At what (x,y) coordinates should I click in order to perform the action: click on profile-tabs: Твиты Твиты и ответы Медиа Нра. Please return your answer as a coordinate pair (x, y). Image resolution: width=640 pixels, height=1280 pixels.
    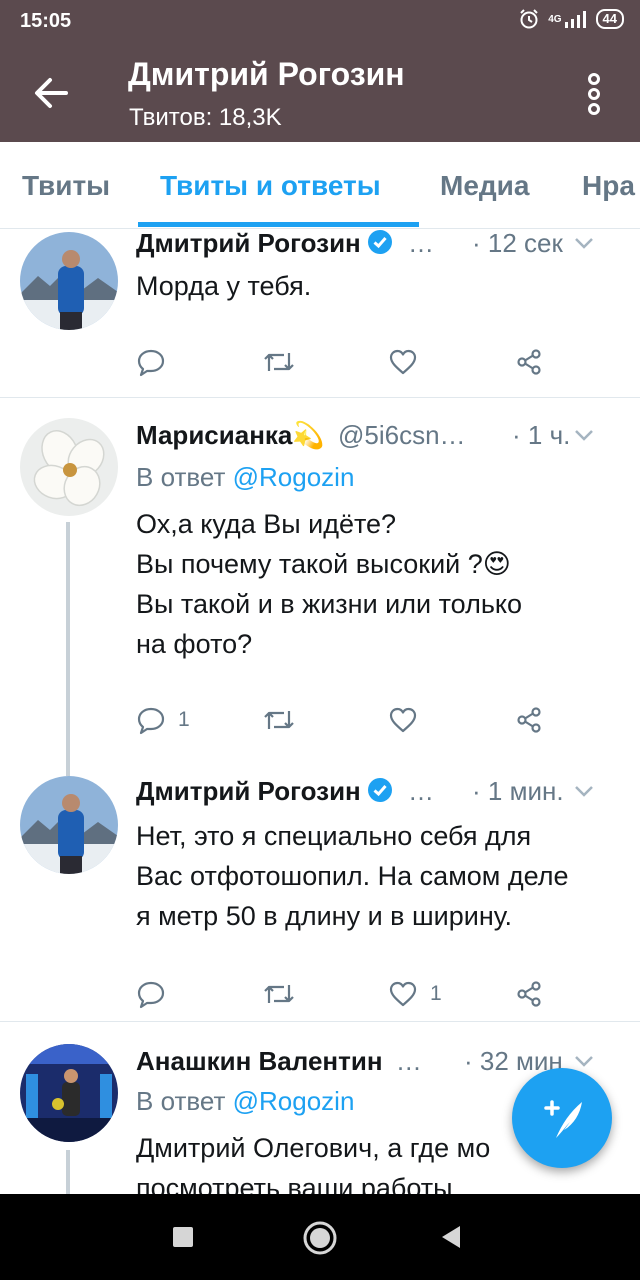
    Looking at the image, I should click on (320, 185).